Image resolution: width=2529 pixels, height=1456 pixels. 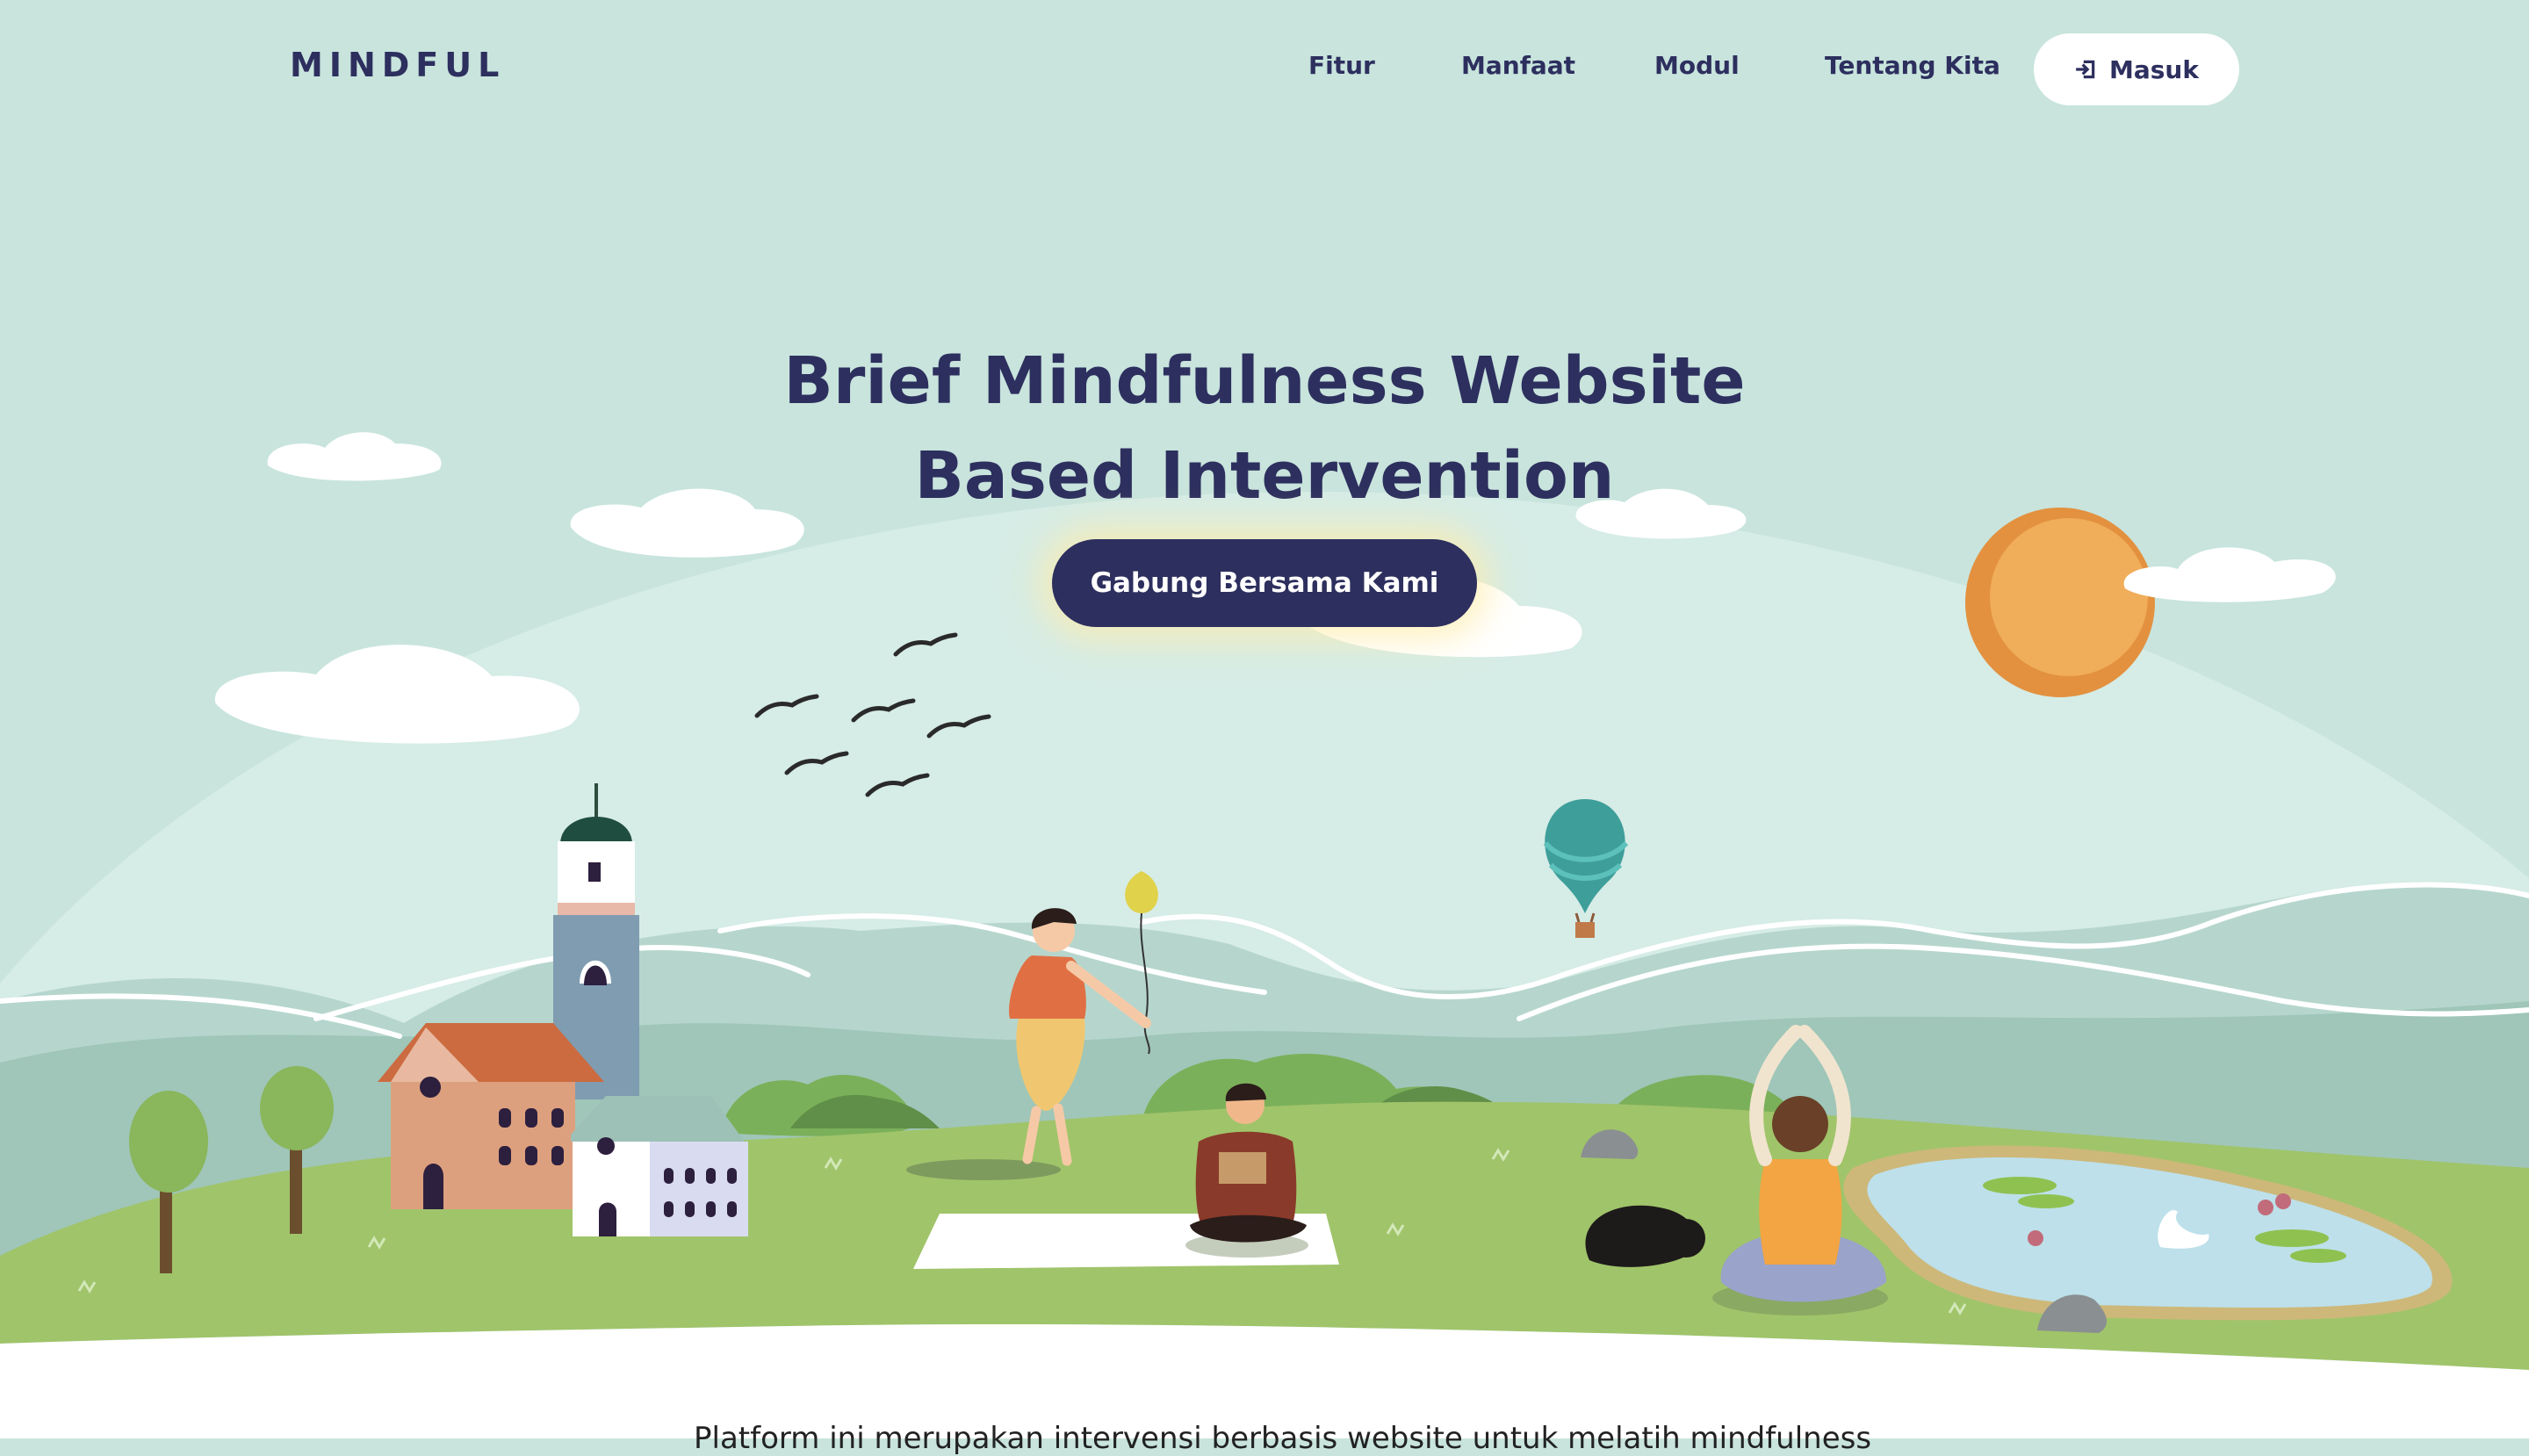 What do you see at coordinates (1342, 65) in the screenshot?
I see `nav-link-fitur: Fitur` at bounding box center [1342, 65].